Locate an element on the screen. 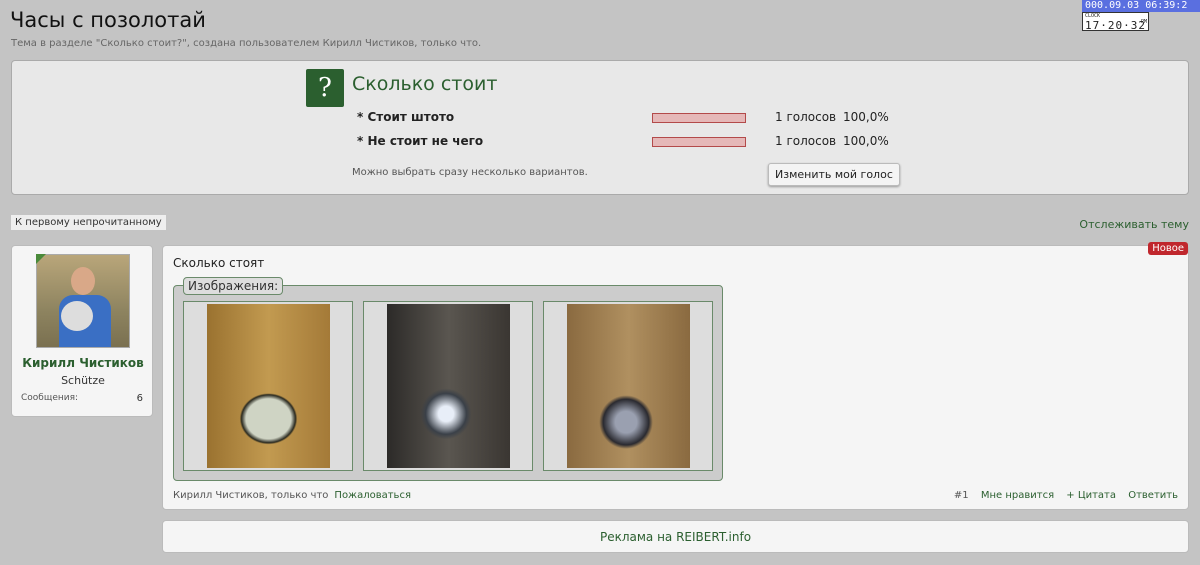 This screenshot has width=1200, height=565. online-indicator-icon is located at coordinates (41, 259).